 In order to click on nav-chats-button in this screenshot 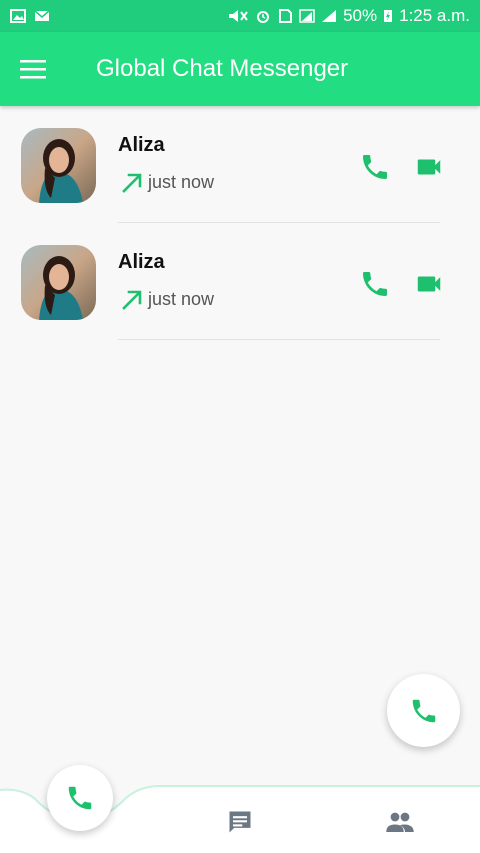, I will do `click(240, 822)`.